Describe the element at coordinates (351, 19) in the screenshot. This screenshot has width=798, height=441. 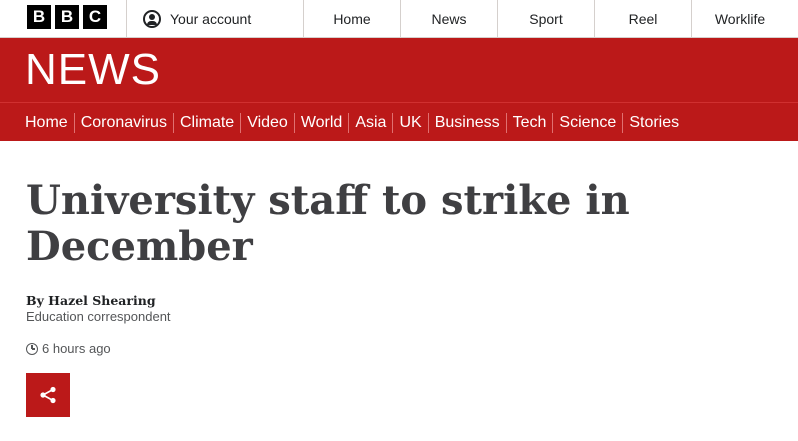
I see `top-nav-home: Home` at that location.